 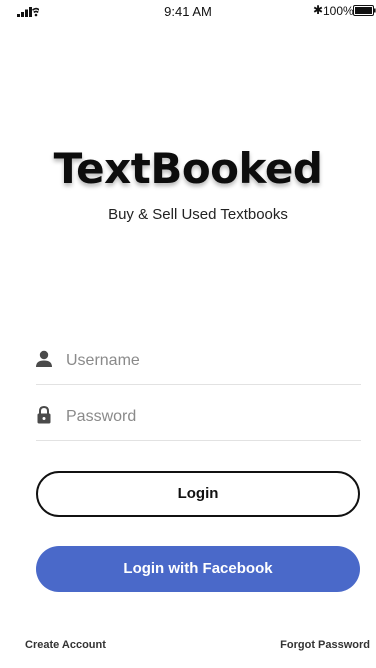 I want to click on status-bar: 9:41 AM ✱ 100%, so click(x=188, y=10).